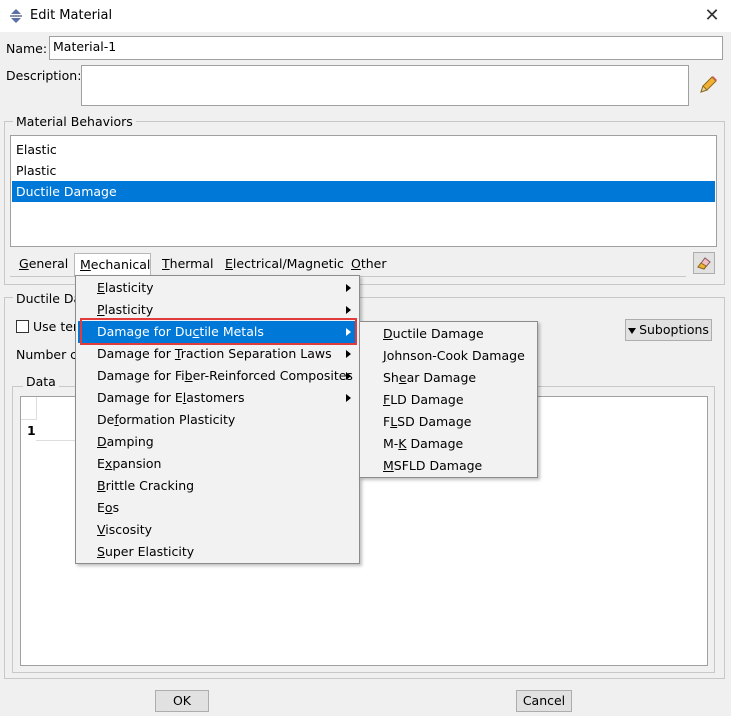 Image resolution: width=731 pixels, height=716 pixels. What do you see at coordinates (632, 330) in the screenshot?
I see `triangle-down-icon` at bounding box center [632, 330].